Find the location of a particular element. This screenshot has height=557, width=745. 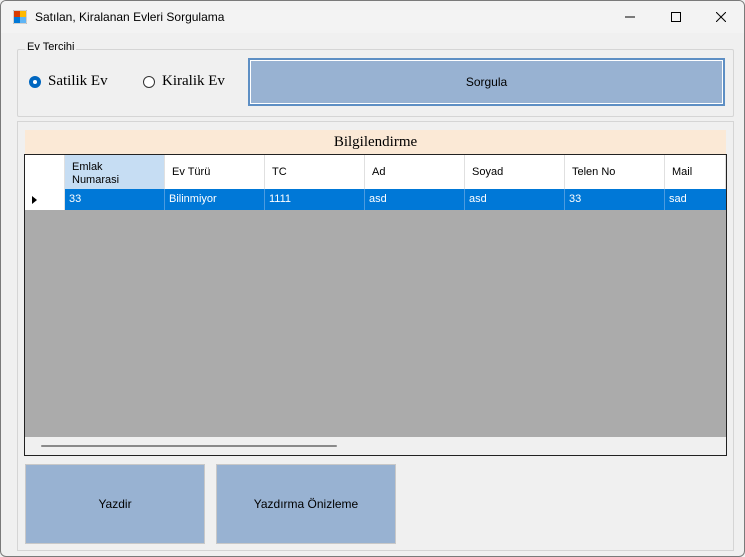

cell-soyad: asd is located at coordinates (515, 199).